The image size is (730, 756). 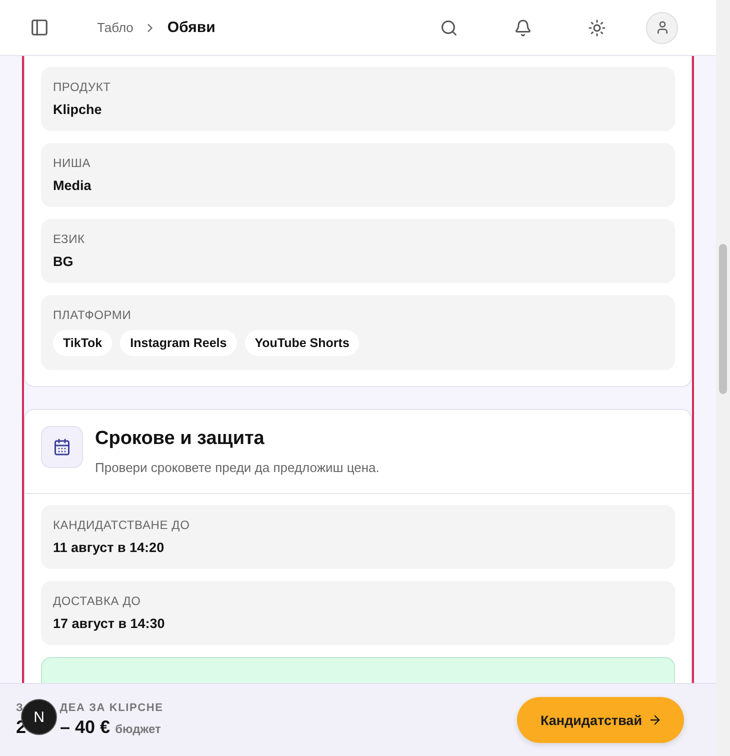 What do you see at coordinates (109, 547) in the screenshot?
I see `field-value: 11 август в 14:20` at bounding box center [109, 547].